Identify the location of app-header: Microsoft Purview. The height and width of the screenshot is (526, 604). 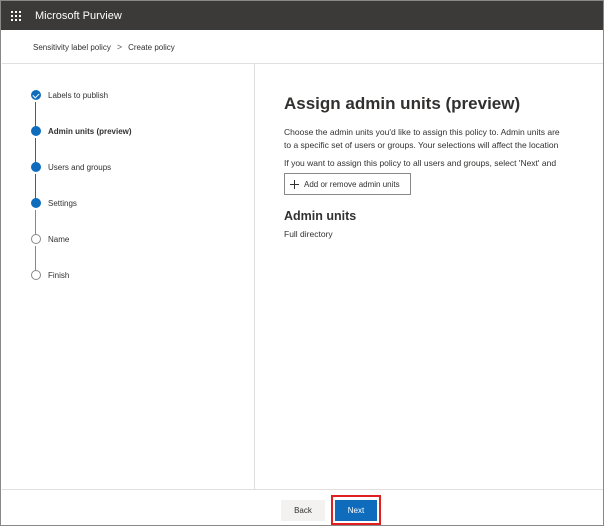
(302, 15).